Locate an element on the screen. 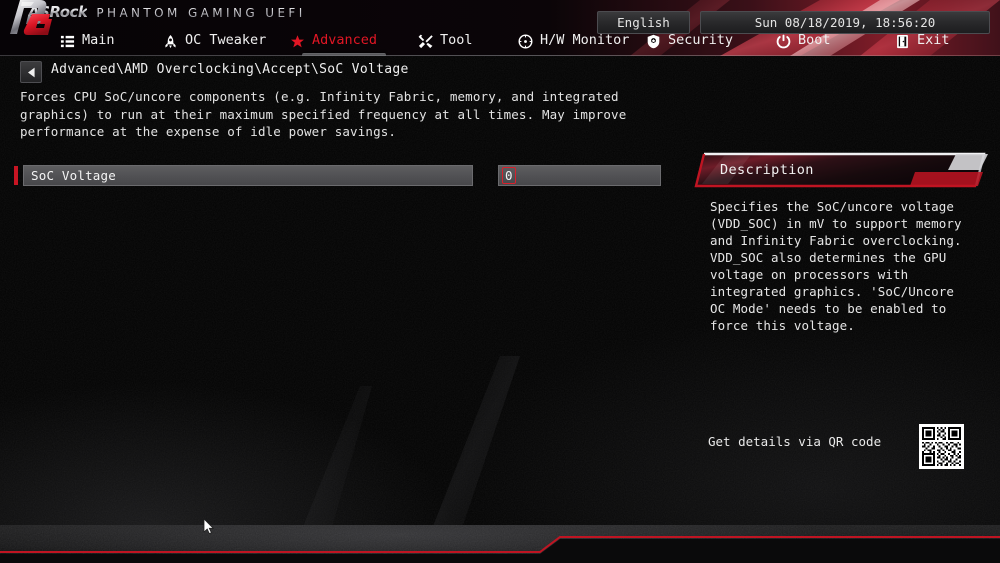  phantom-gaming-uefi-text: PHANTOM GAMING UEFI is located at coordinates (201, 13).